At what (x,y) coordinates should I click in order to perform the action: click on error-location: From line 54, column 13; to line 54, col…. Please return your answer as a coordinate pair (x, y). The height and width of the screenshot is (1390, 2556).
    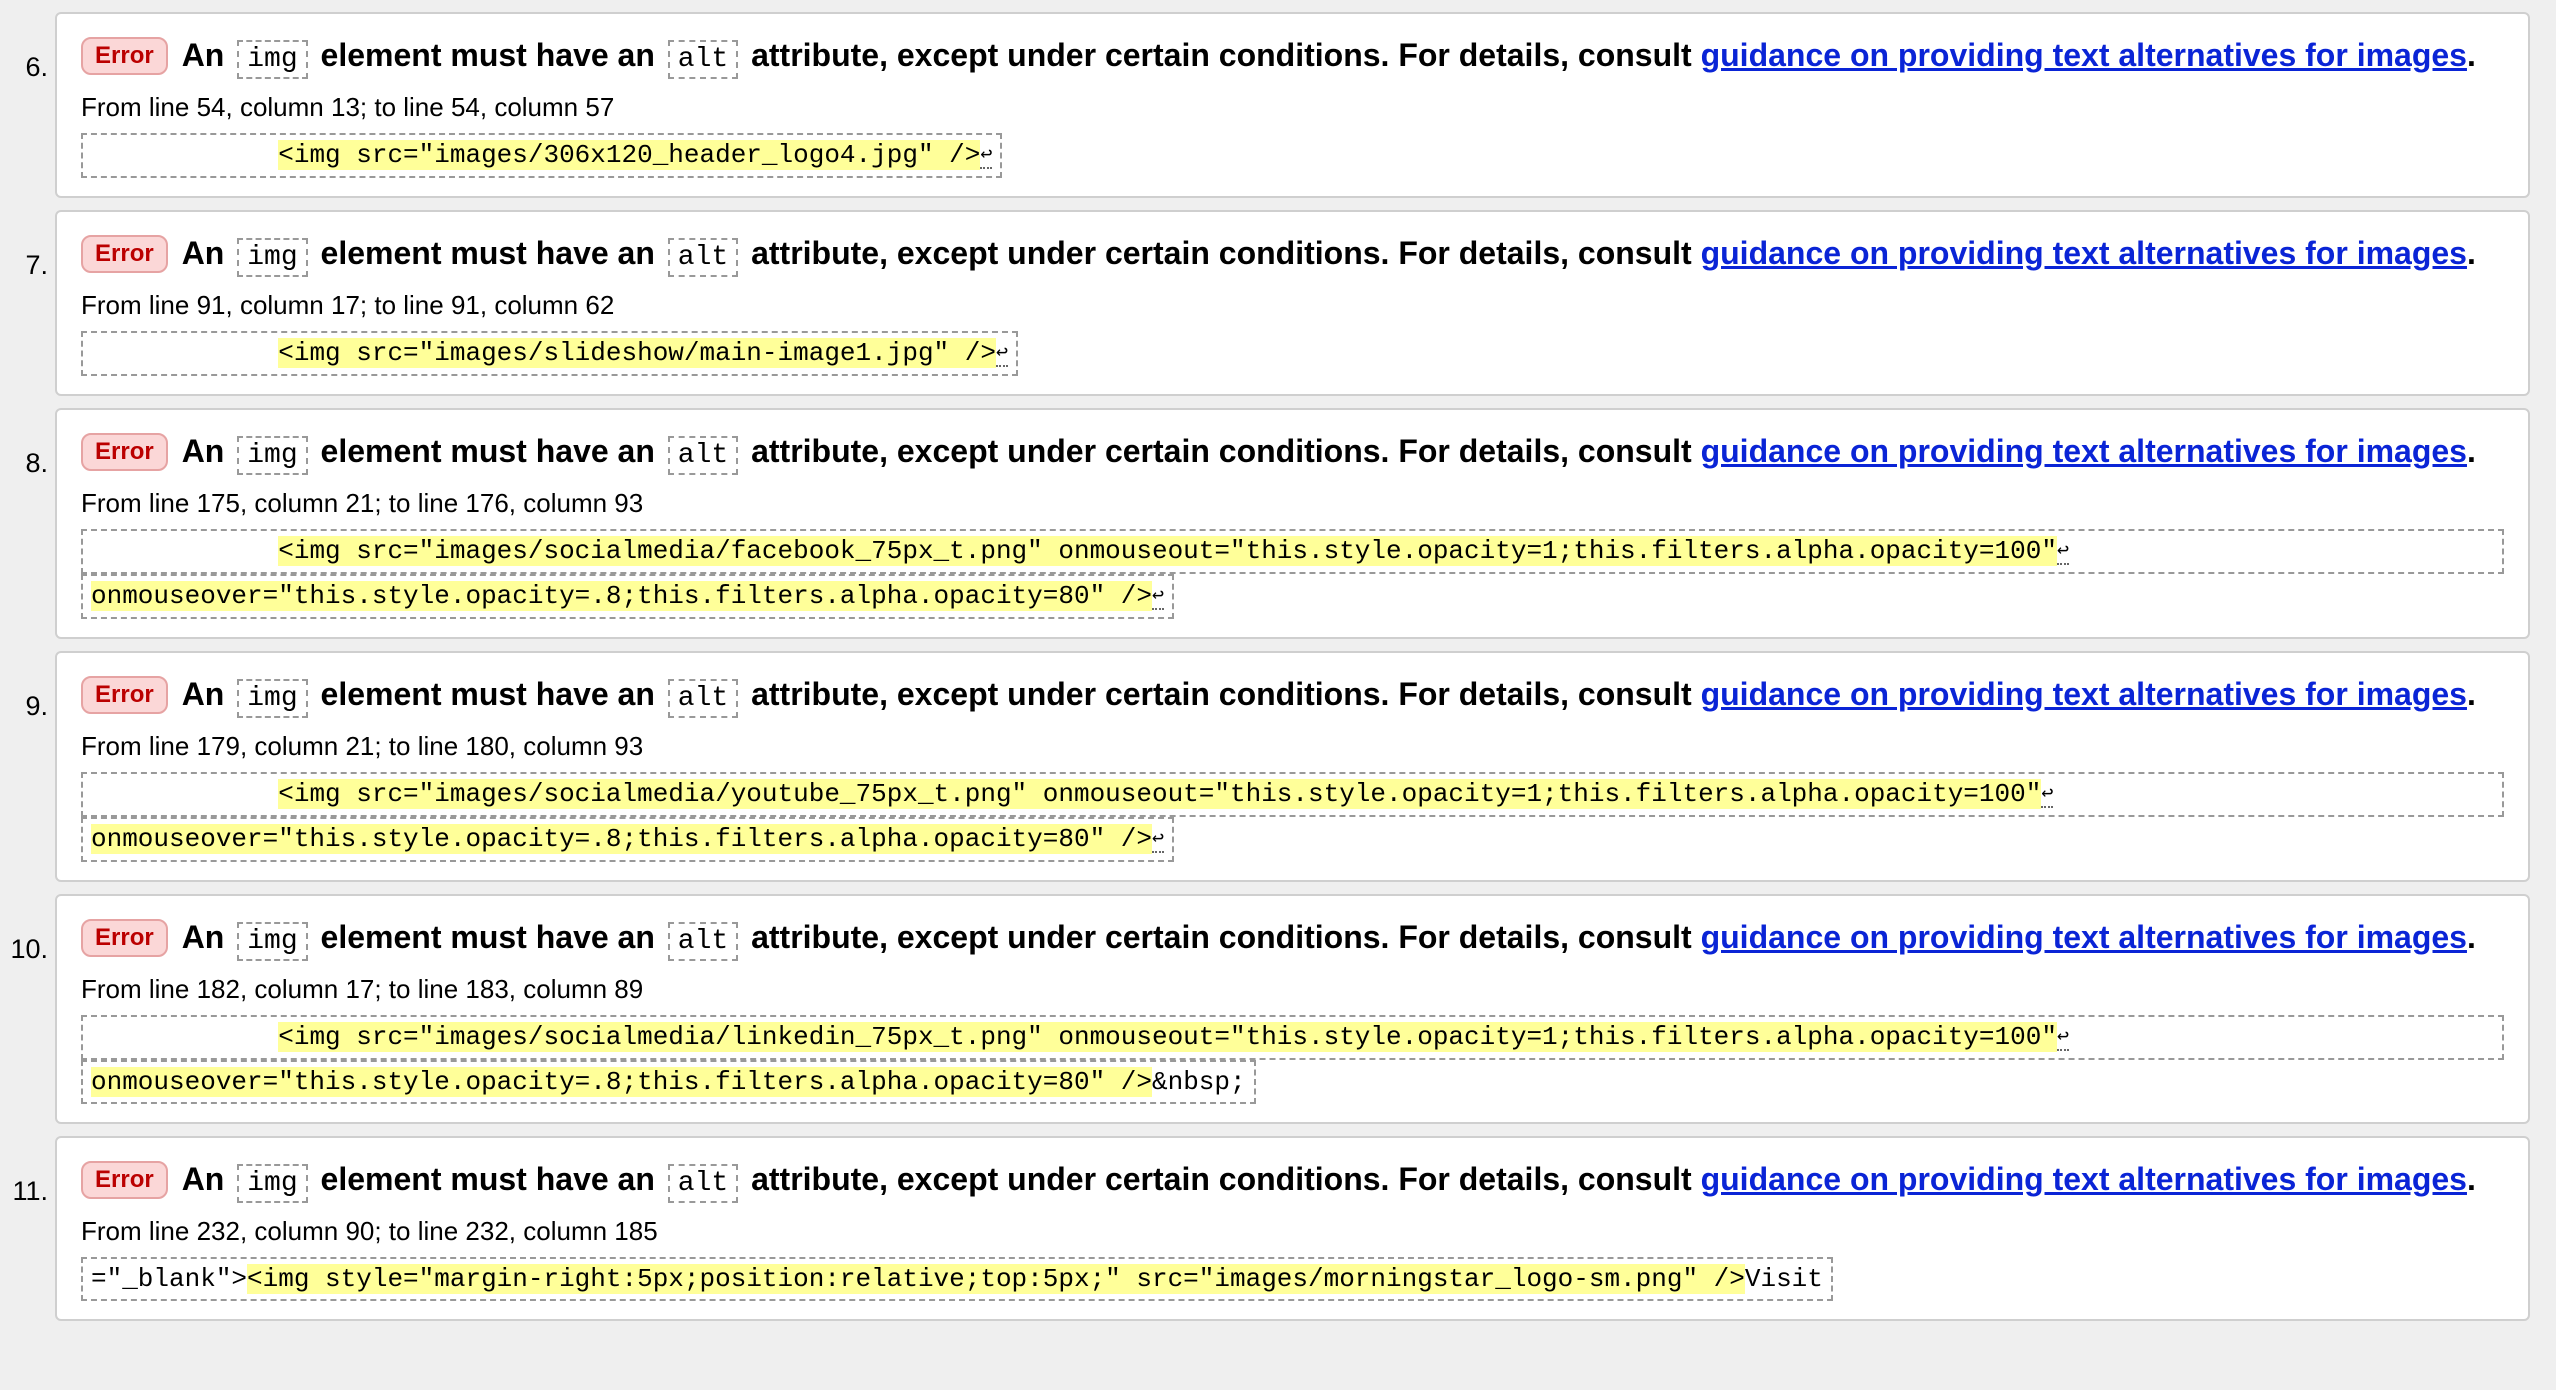
    Looking at the image, I should click on (348, 107).